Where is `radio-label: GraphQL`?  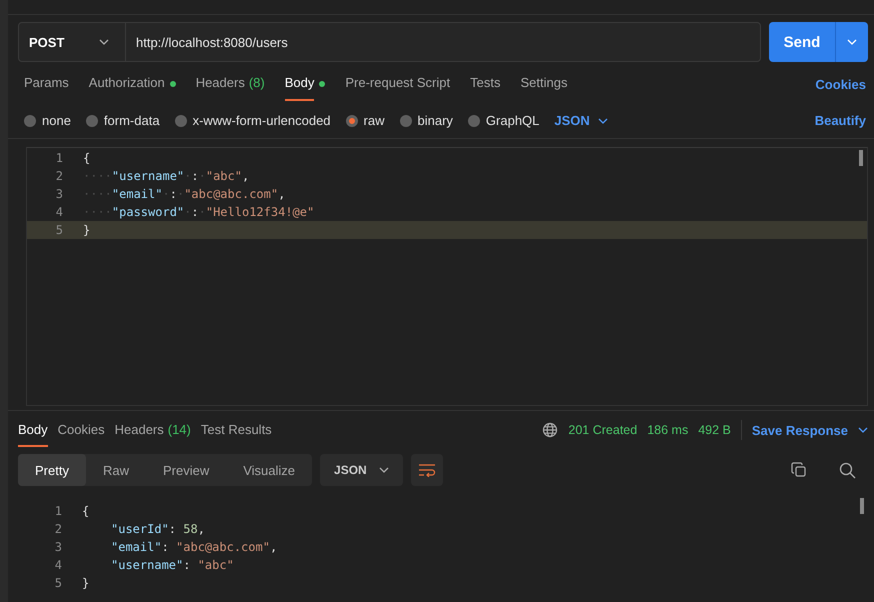
radio-label: GraphQL is located at coordinates (513, 120).